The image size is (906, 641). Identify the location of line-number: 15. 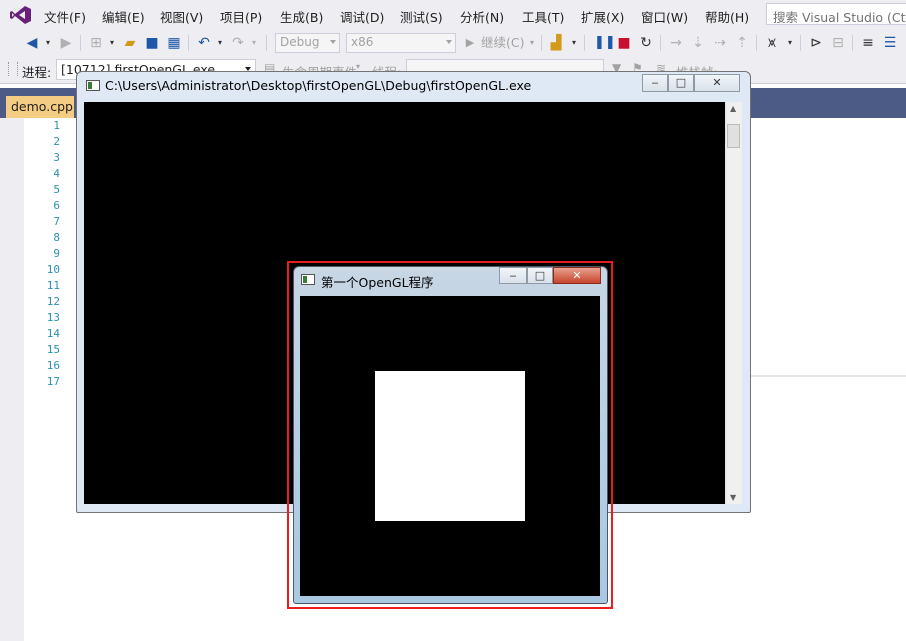
(53, 349).